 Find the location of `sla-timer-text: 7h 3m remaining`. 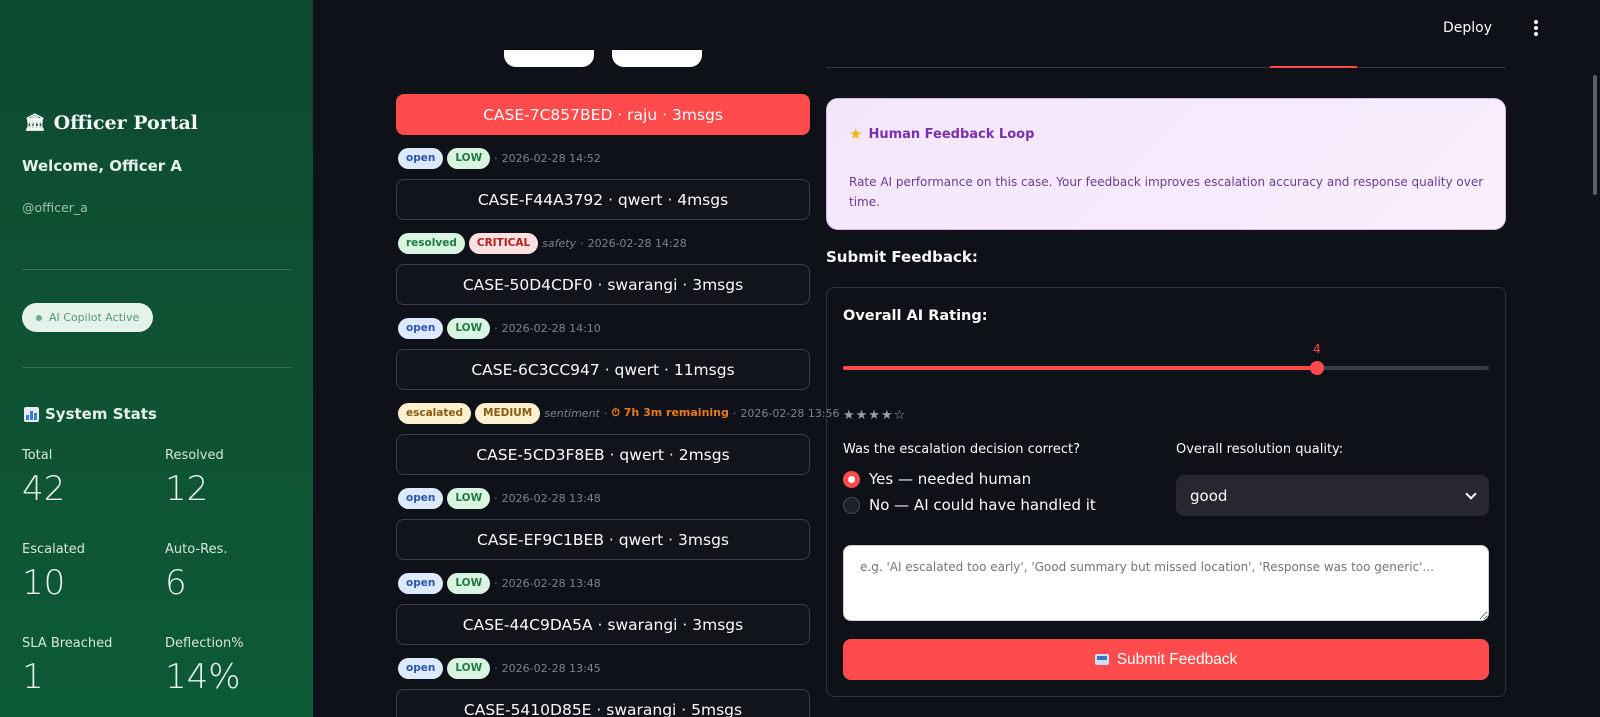

sla-timer-text: 7h 3m remaining is located at coordinates (676, 412).